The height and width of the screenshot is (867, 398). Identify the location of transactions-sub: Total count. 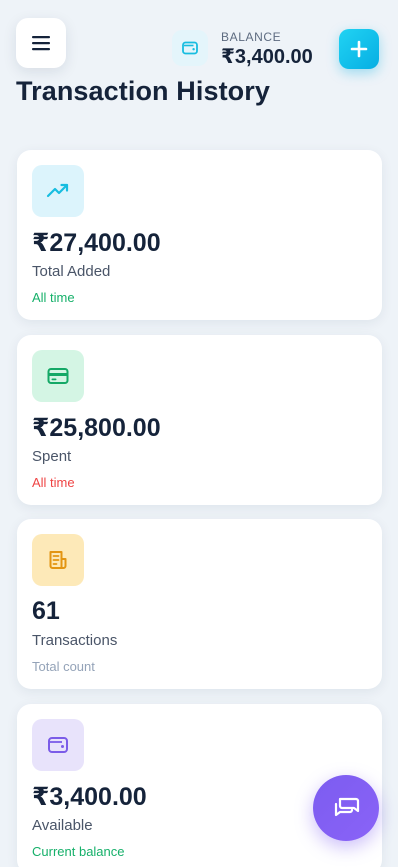
(63, 666).